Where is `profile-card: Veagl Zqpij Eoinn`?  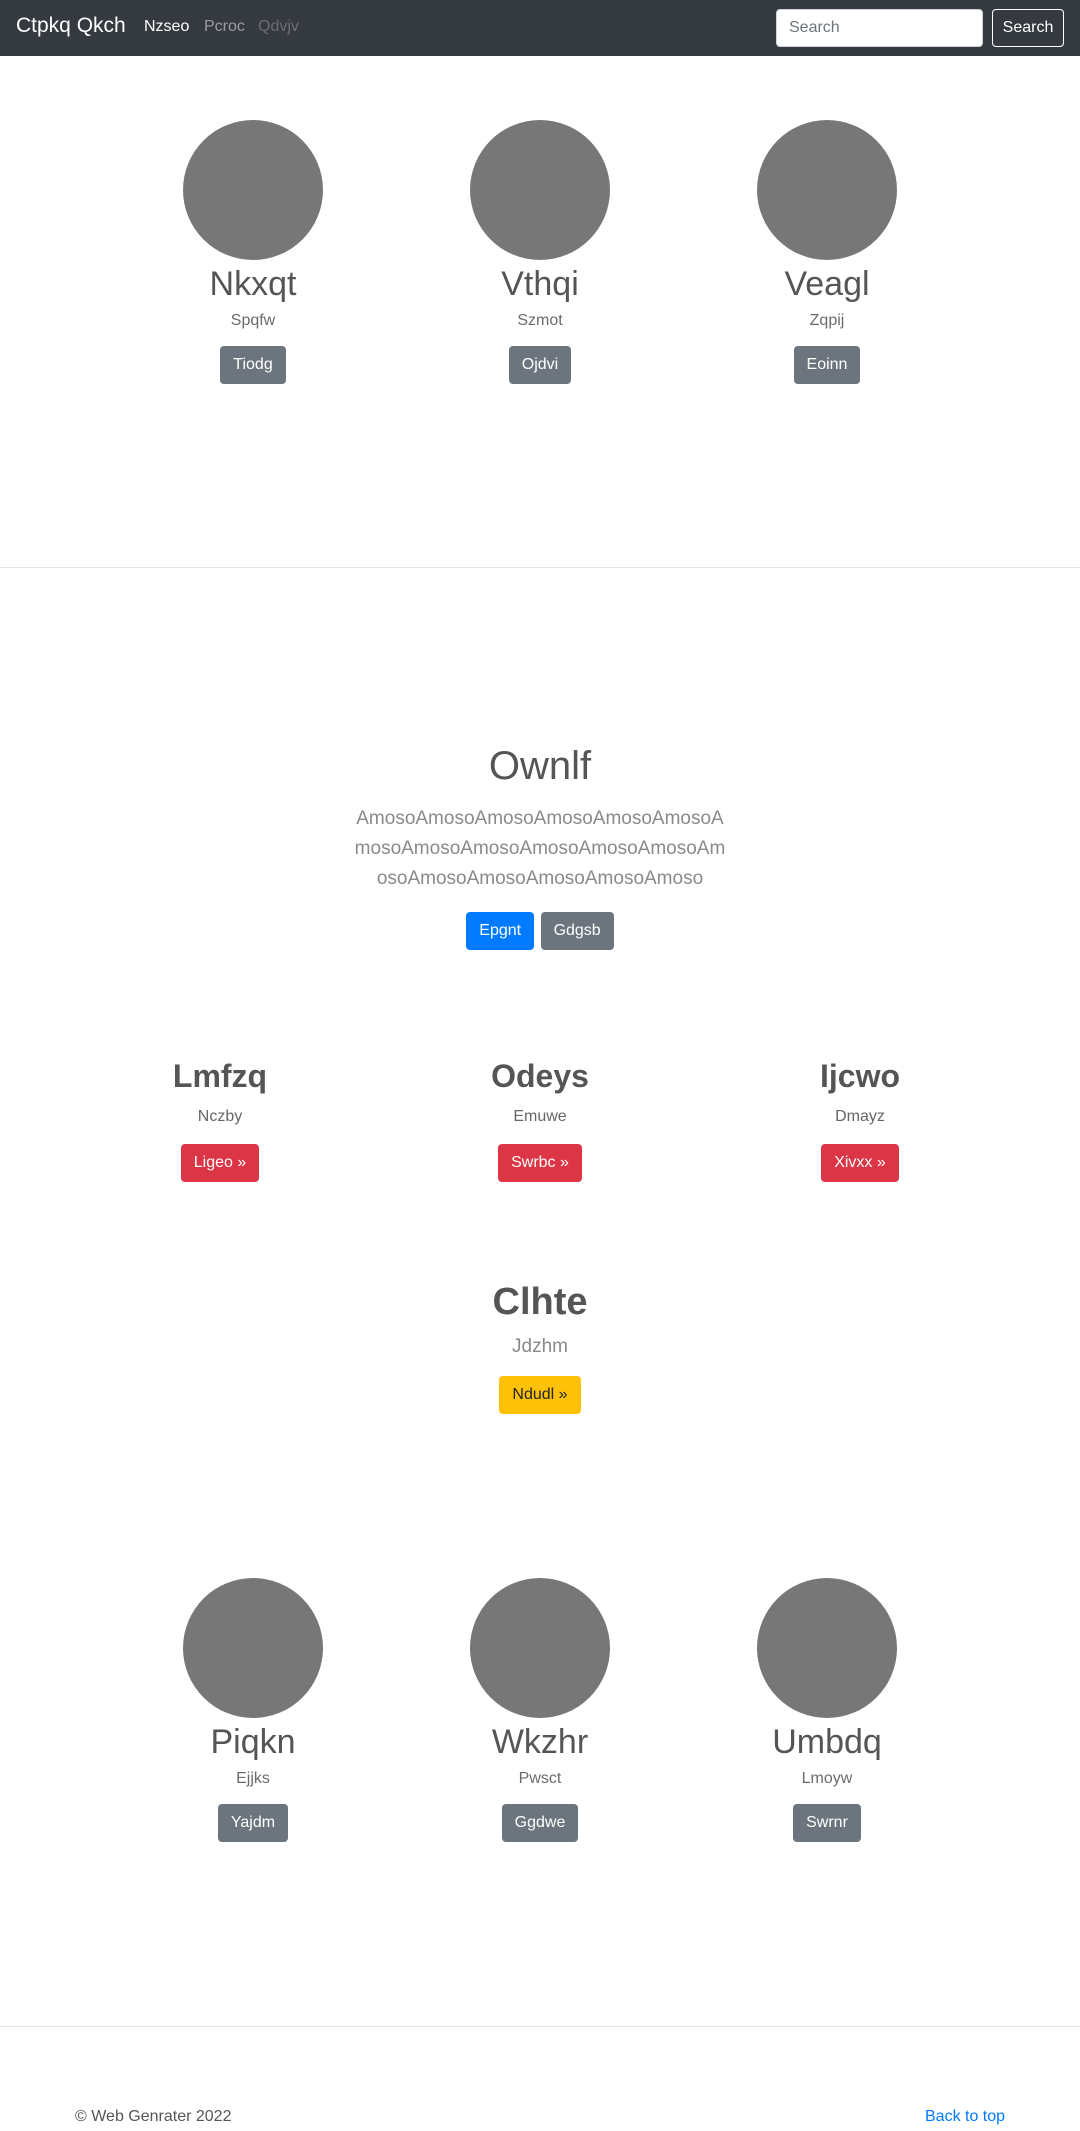
profile-card: Veagl Zqpij Eoinn is located at coordinates (827, 252).